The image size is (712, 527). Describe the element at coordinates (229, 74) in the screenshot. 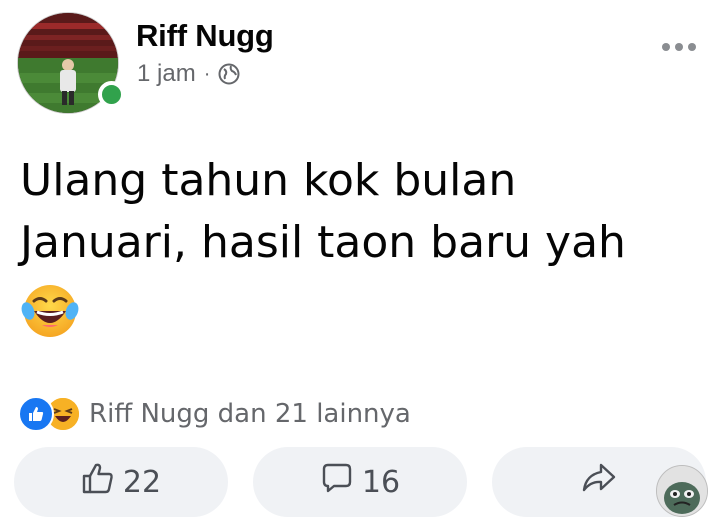

I see `globe-icon` at that location.